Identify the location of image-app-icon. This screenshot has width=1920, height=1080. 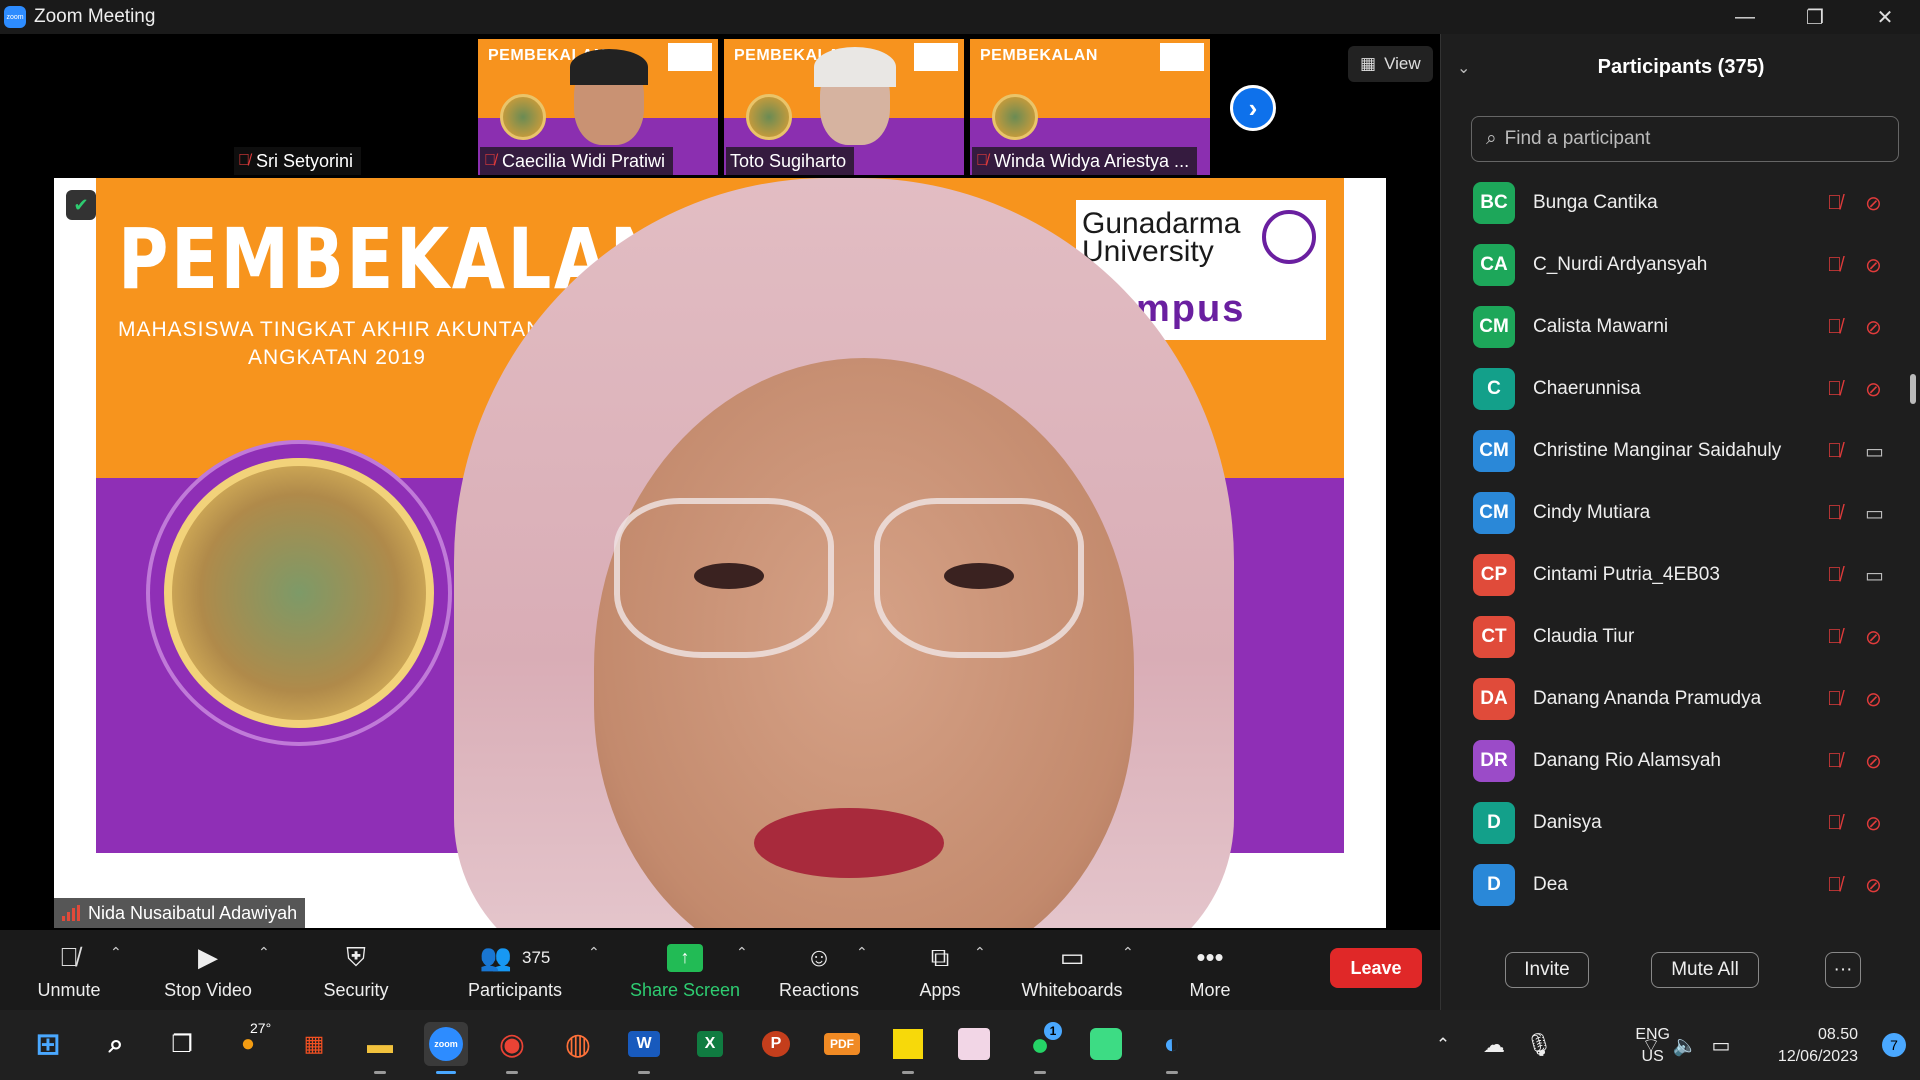
(974, 1044).